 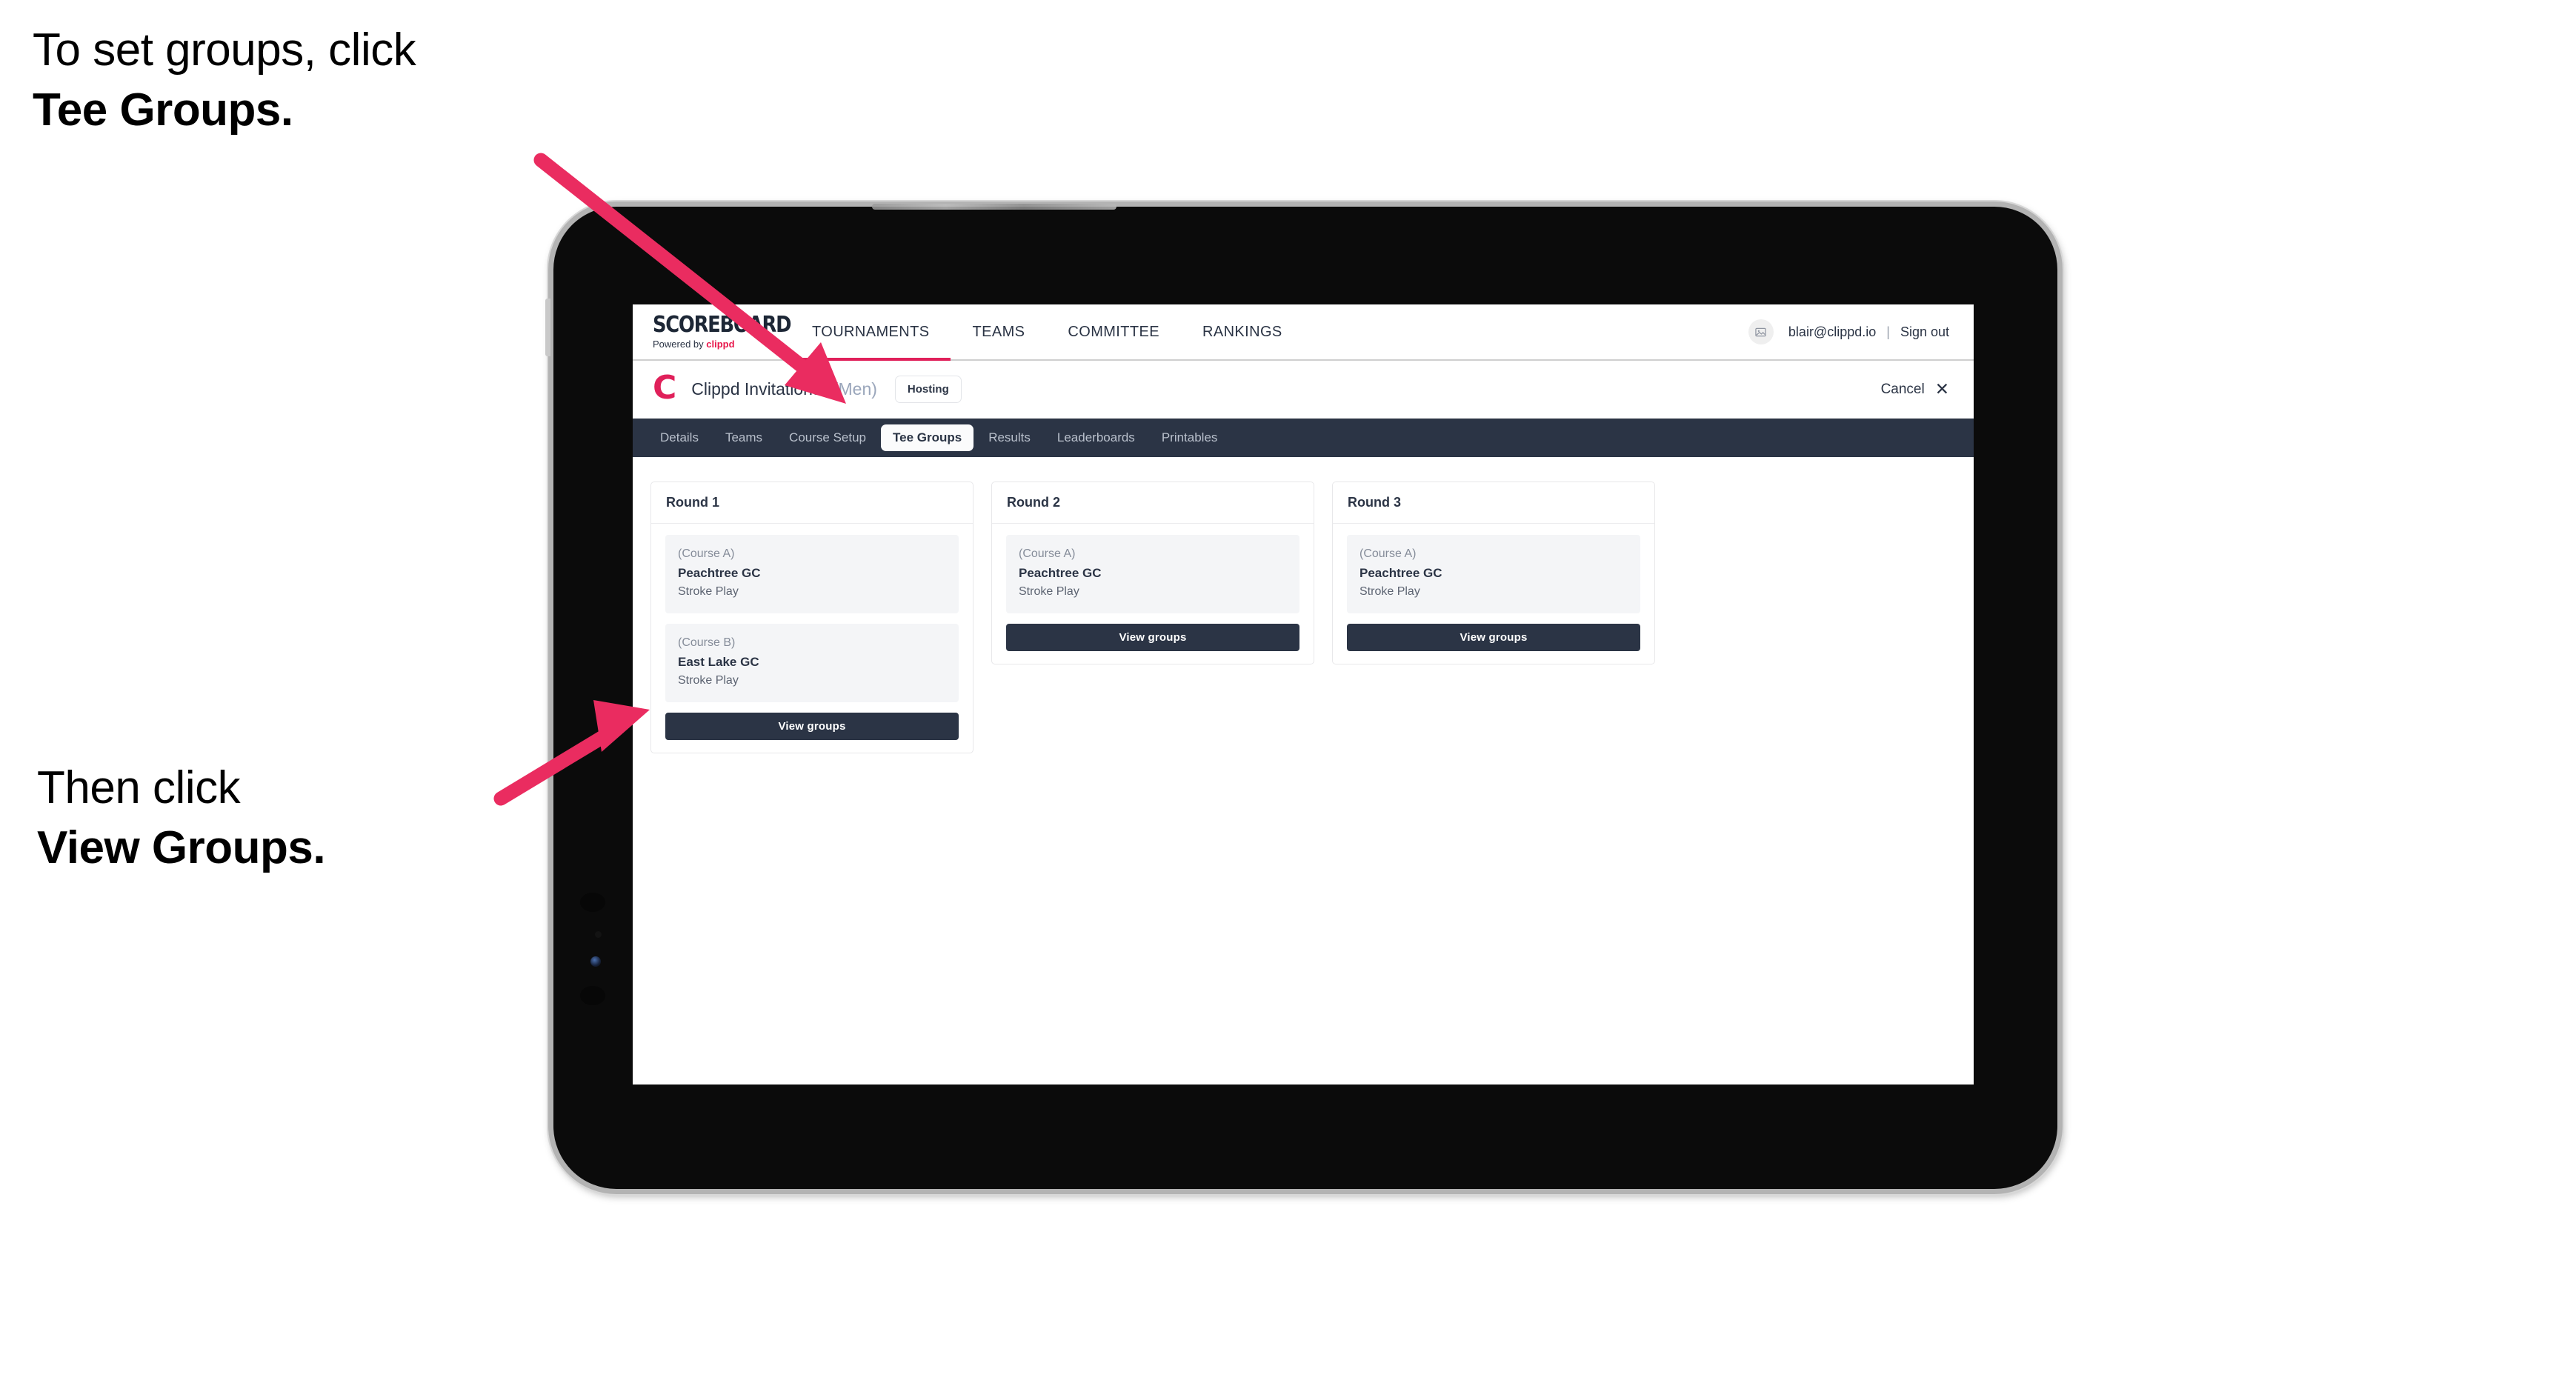 What do you see at coordinates (592, 996) in the screenshot?
I see `tablet-camera-lens-lower` at bounding box center [592, 996].